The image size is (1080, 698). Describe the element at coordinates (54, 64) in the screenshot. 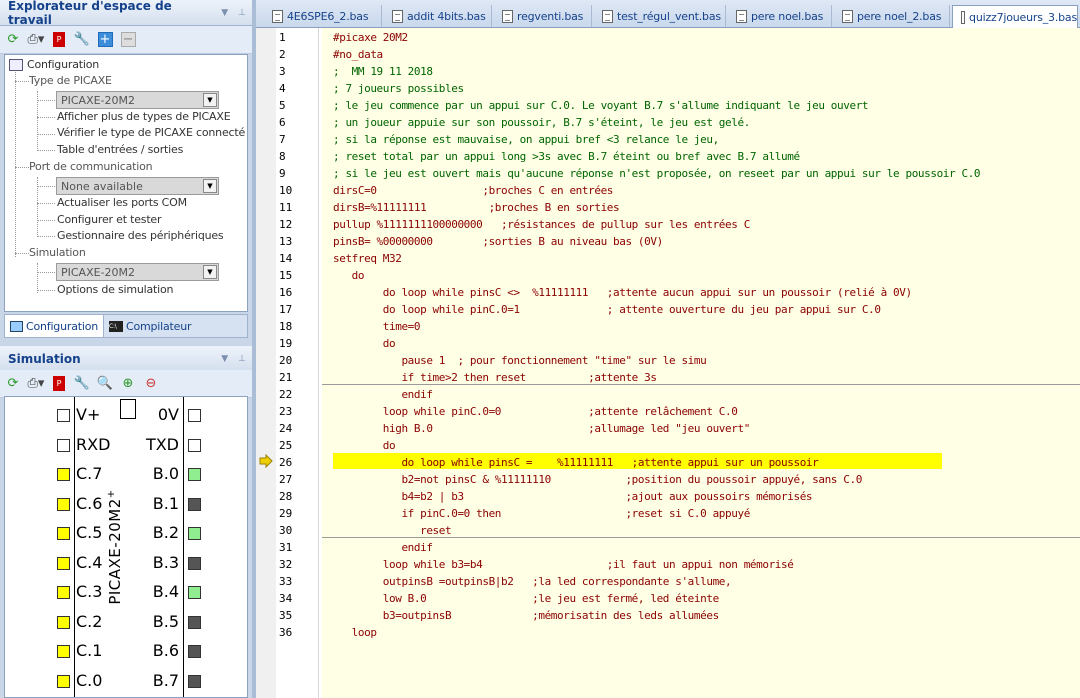

I see `config-root: Configuration` at that location.